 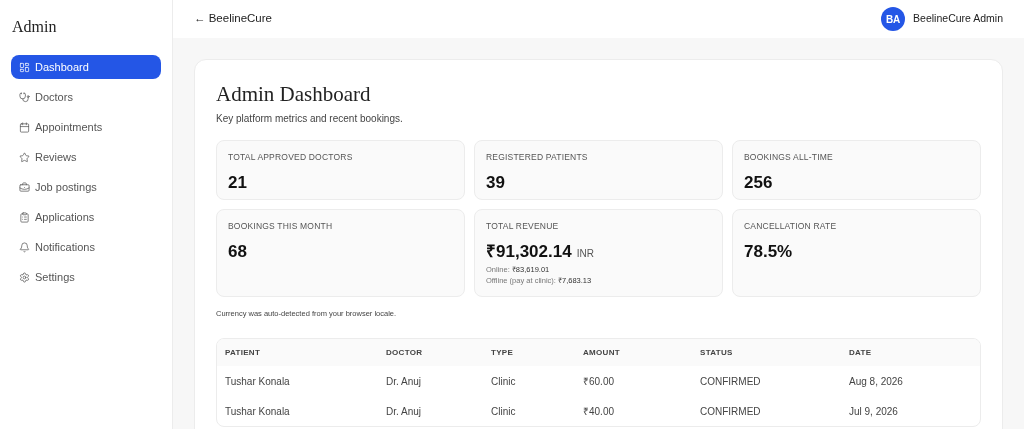 What do you see at coordinates (24, 157) in the screenshot?
I see `star-icon` at bounding box center [24, 157].